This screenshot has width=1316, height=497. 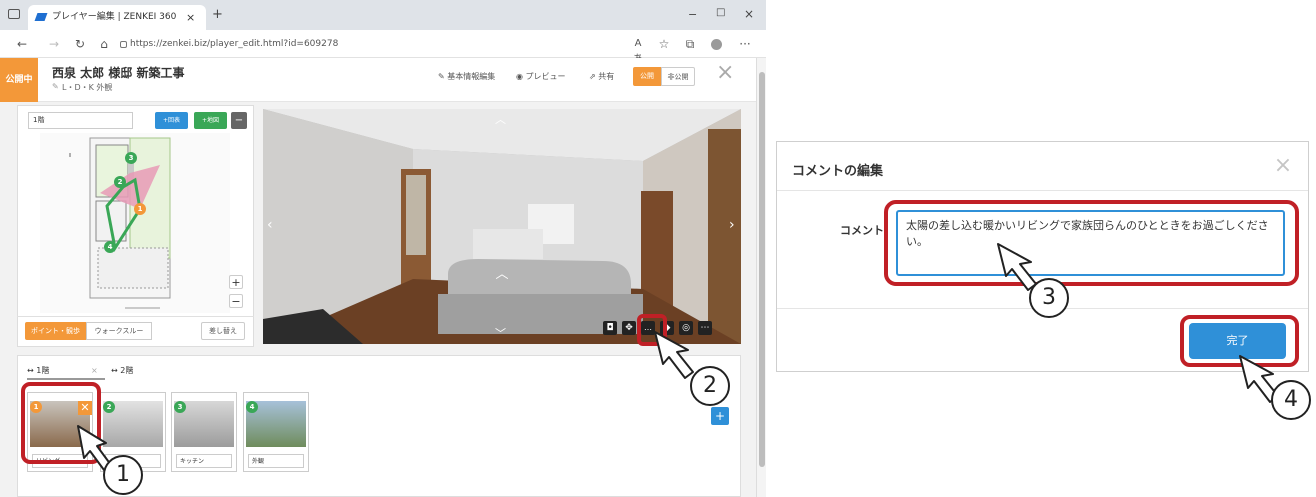 What do you see at coordinates (1291, 400) in the screenshot?
I see `step-callout-4: 4` at bounding box center [1291, 400].